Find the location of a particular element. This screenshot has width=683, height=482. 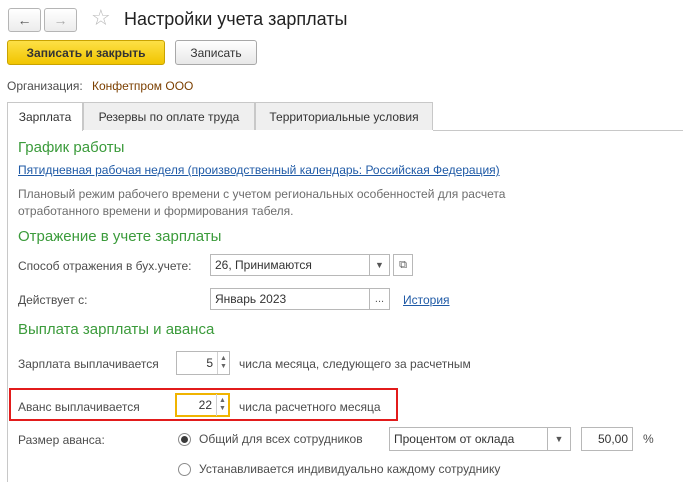

advance-day-stepper: 22 ▲ ▼ is located at coordinates (202, 405).